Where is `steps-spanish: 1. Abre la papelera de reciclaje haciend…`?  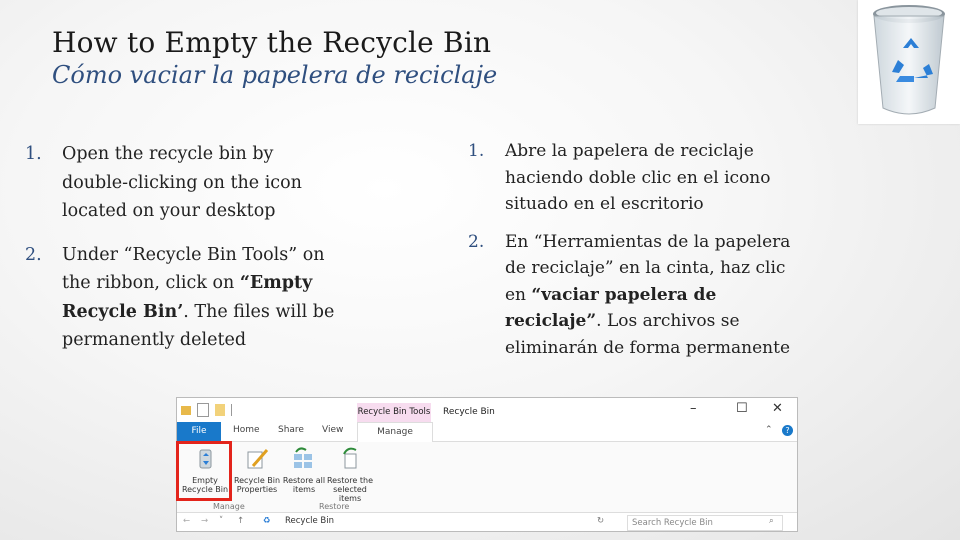 steps-spanish: 1. Abre la papelera de reciclaje haciend… is located at coordinates (633, 255).